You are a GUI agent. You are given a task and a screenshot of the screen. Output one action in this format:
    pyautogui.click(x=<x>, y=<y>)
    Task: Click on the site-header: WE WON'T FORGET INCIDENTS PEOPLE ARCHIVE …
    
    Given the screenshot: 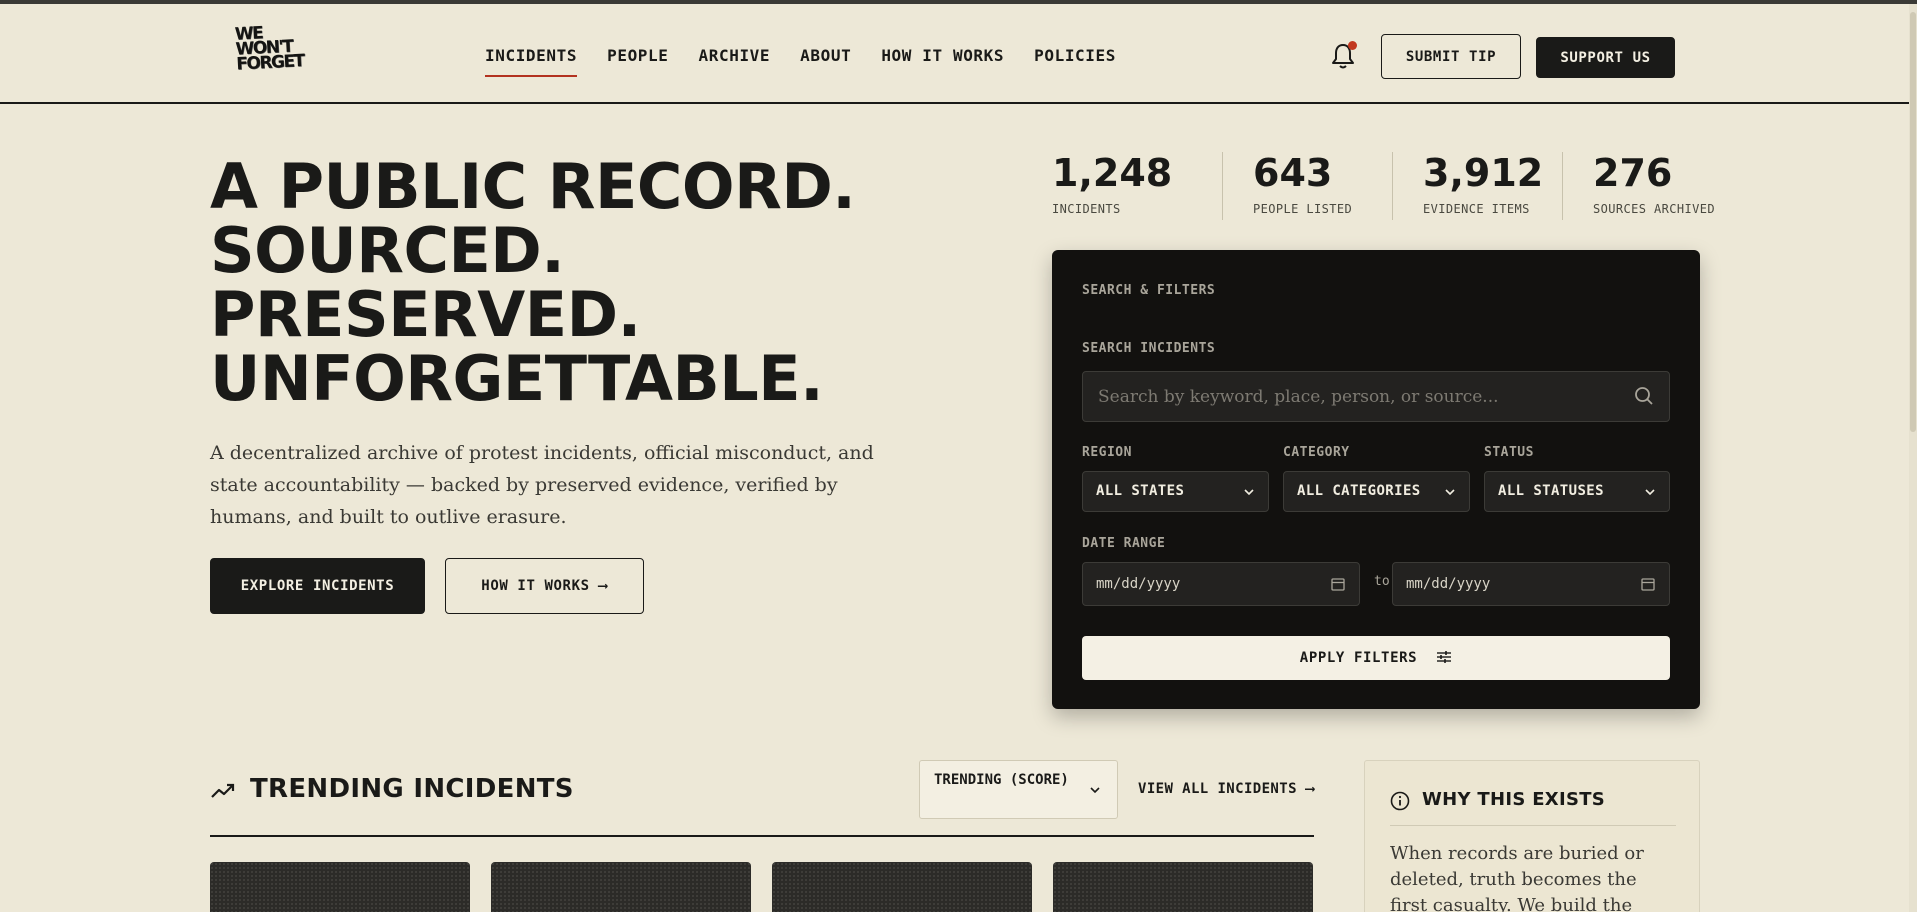 What is the action you would take?
    pyautogui.click(x=954, y=54)
    